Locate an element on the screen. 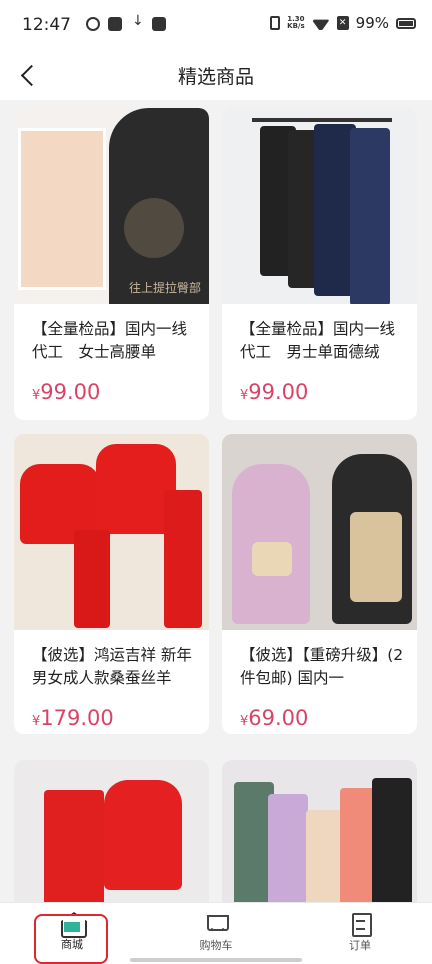  status-bar: 12:47 1.30 KB/s ✕ 99% is located at coordinates (216, 25).